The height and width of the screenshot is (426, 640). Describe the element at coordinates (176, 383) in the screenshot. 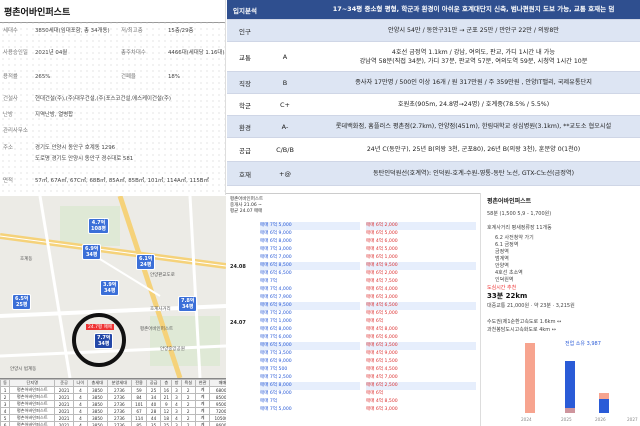

I see `table-header: 방` at that location.